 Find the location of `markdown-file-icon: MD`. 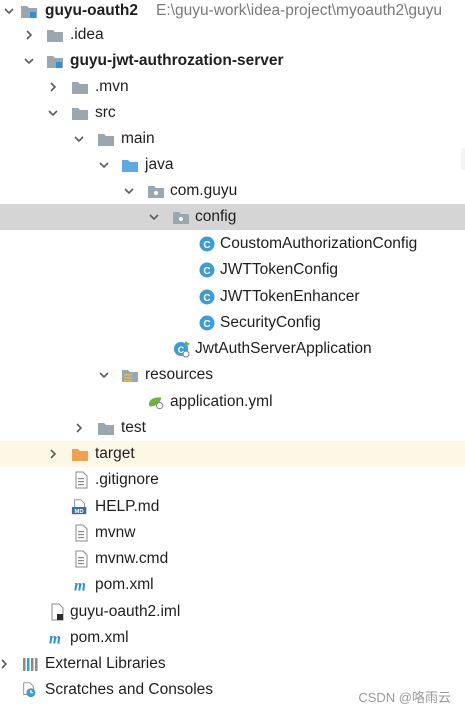

markdown-file-icon: MD is located at coordinates (80, 507).